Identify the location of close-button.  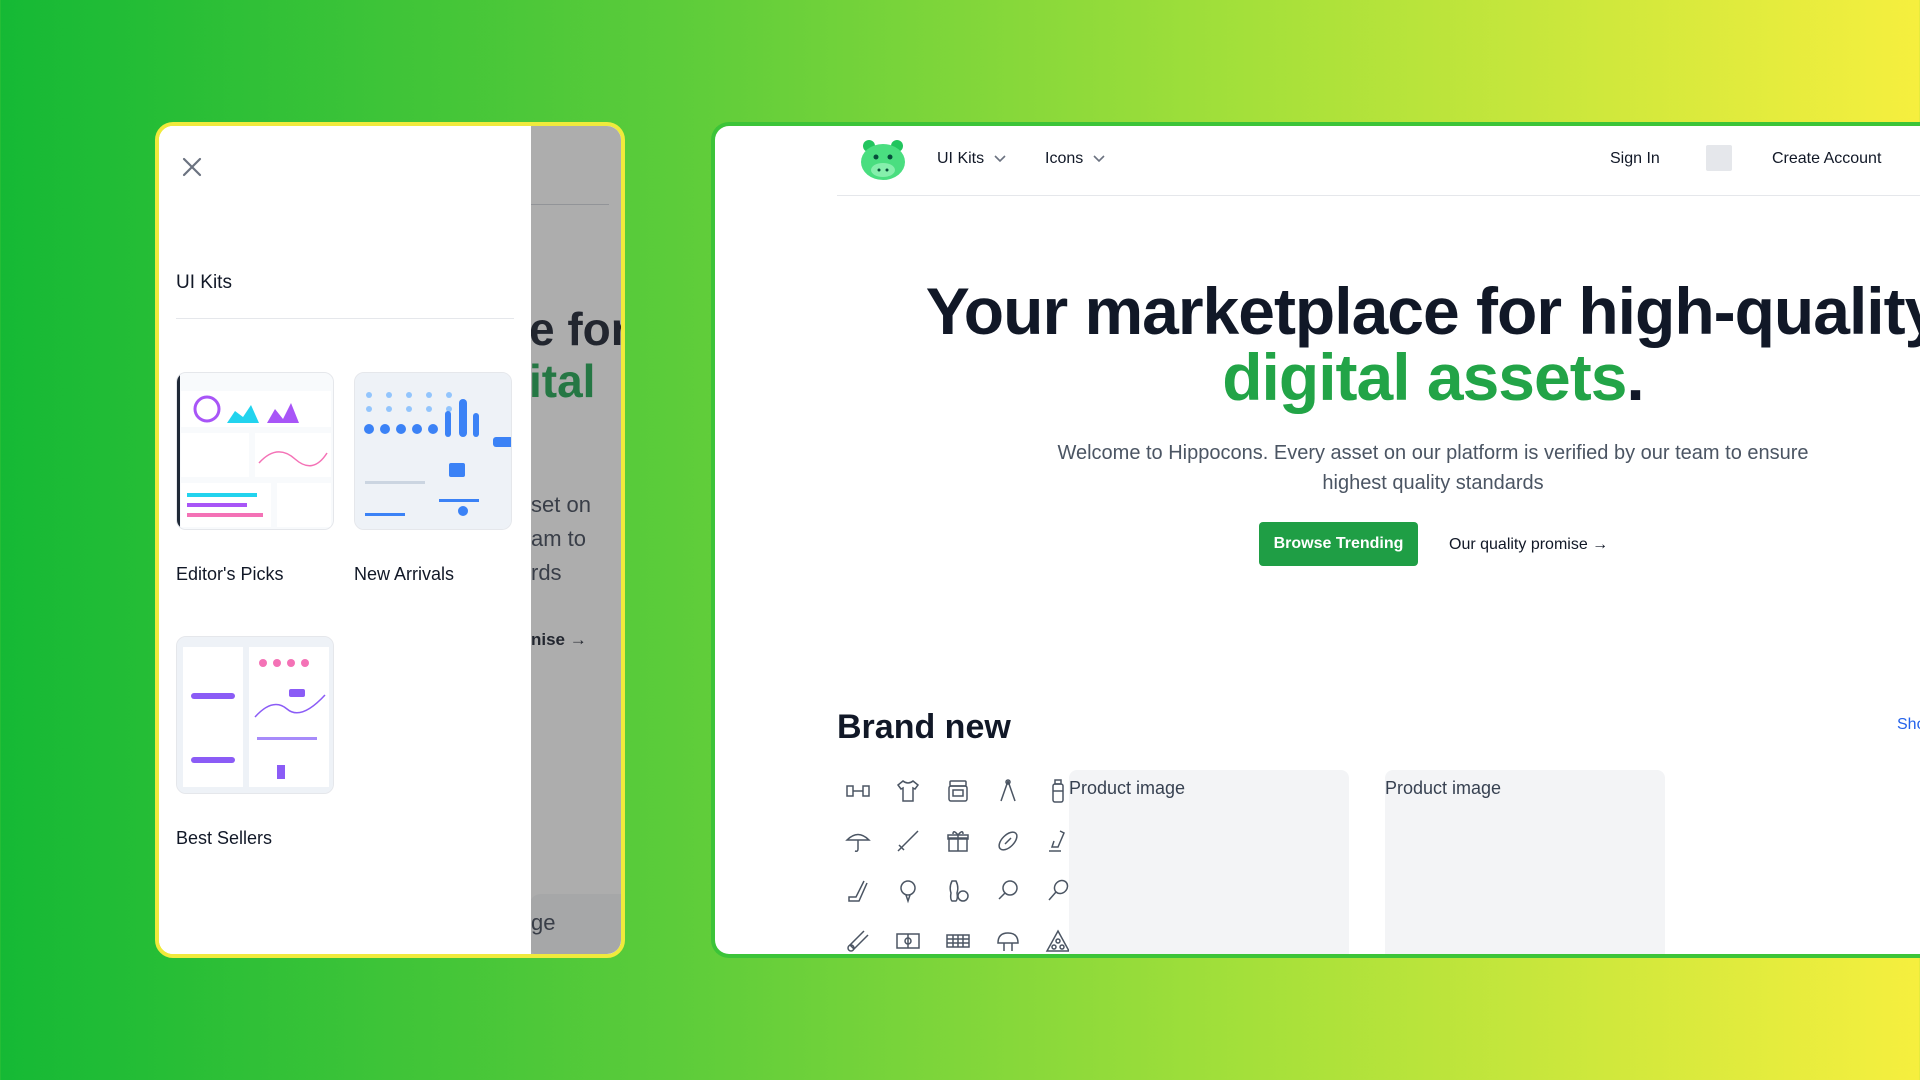
(192, 167).